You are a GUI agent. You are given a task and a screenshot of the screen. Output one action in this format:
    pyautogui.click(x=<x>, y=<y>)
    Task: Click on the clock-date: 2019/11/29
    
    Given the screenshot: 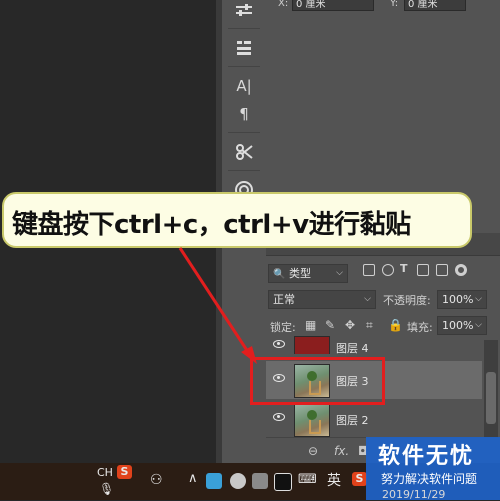 What is the action you would take?
    pyautogui.click(x=414, y=494)
    